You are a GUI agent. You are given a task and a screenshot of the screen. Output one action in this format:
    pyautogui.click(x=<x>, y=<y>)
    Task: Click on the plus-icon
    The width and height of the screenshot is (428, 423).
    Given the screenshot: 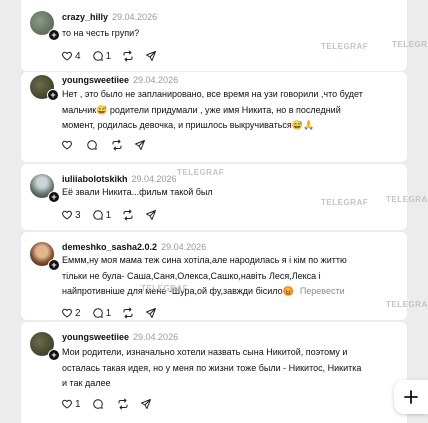 What is the action you would take?
    pyautogui.click(x=411, y=397)
    